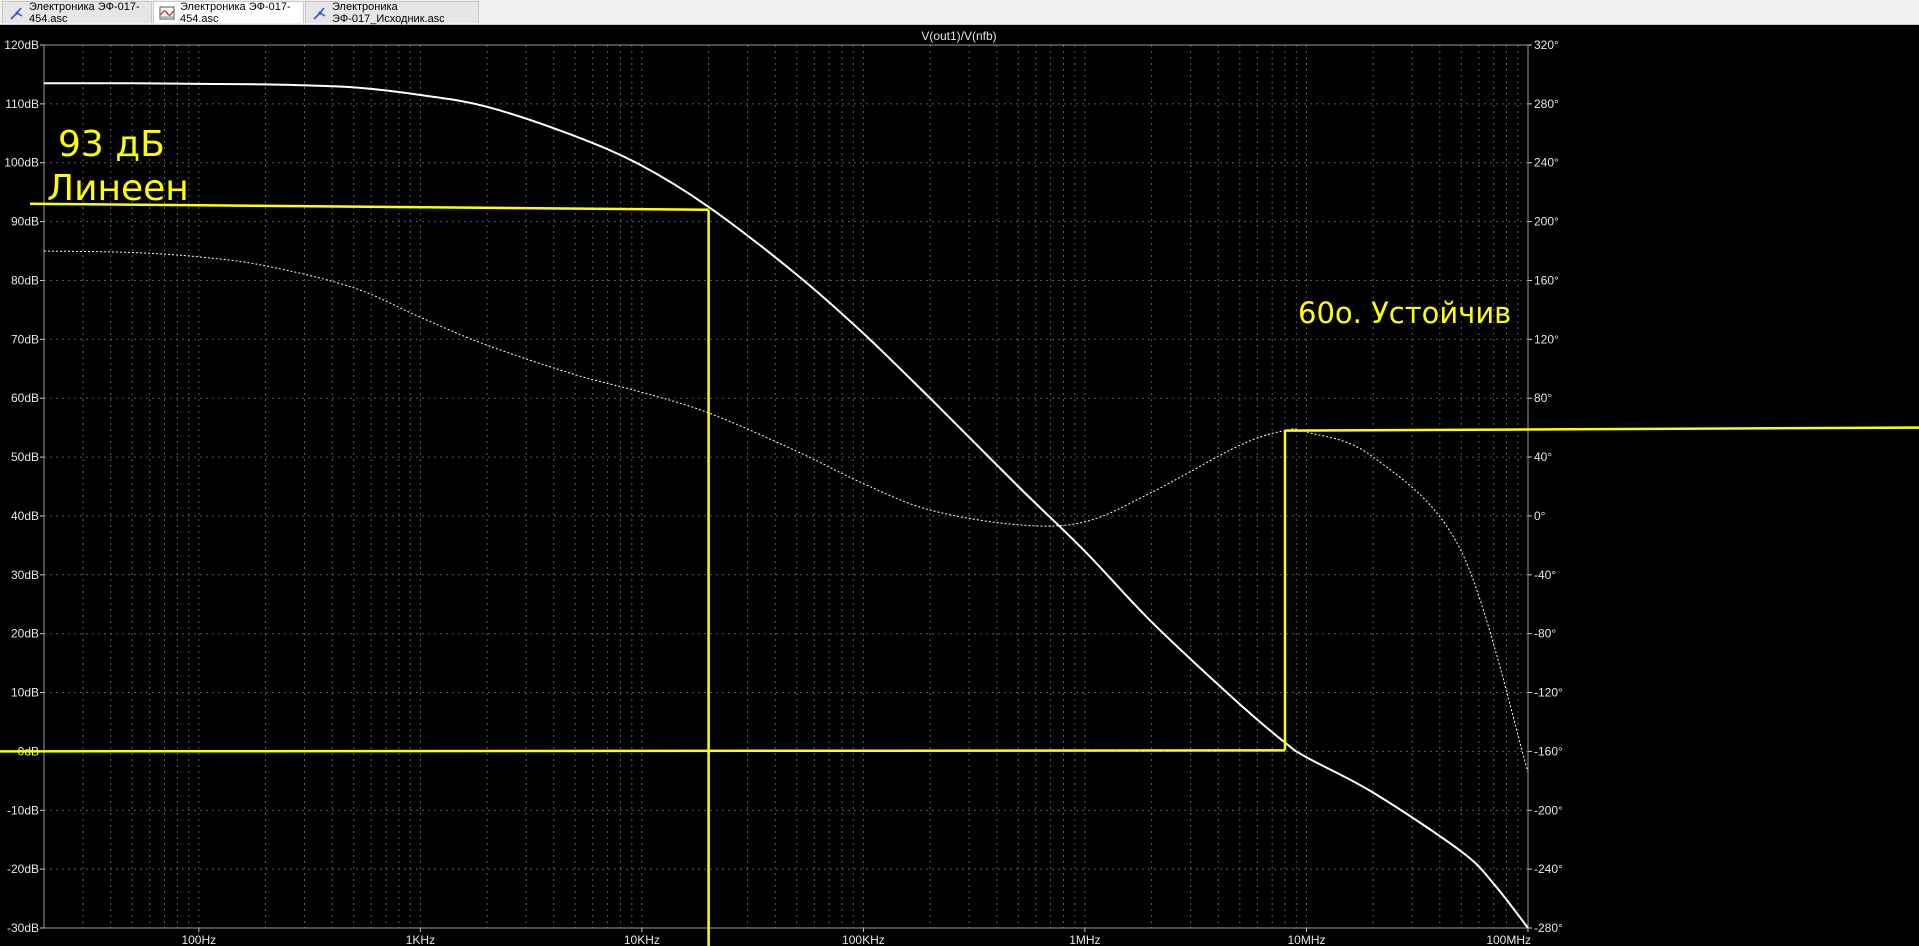 Image resolution: width=1919 pixels, height=946 pixels. I want to click on y-left-tick-label: -30dB, so click(23, 928).